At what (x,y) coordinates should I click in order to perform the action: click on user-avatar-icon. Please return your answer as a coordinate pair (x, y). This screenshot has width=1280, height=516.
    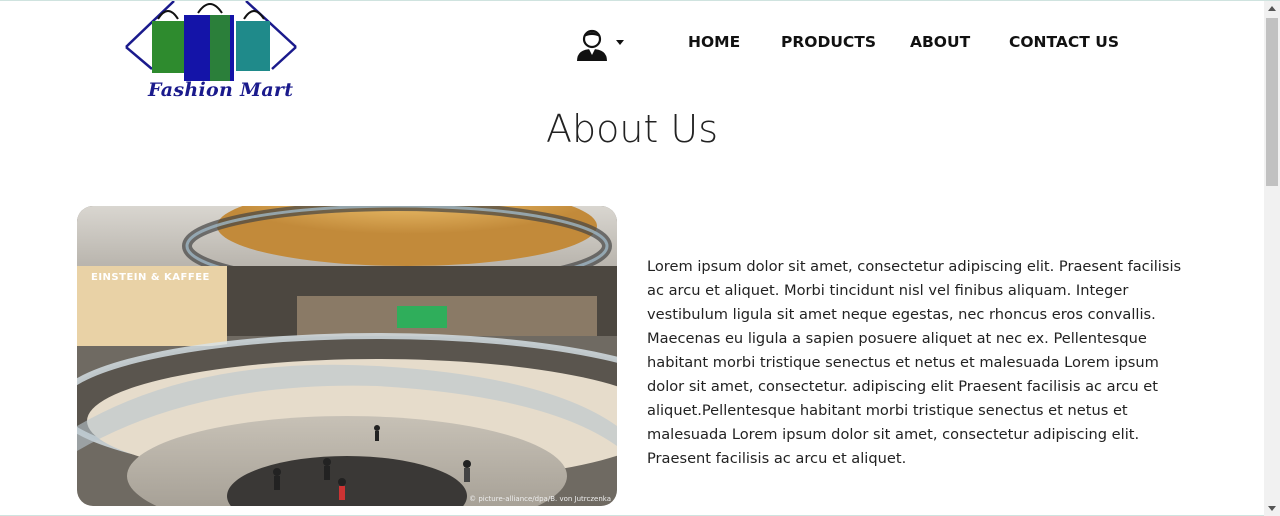
    Looking at the image, I should click on (592, 45).